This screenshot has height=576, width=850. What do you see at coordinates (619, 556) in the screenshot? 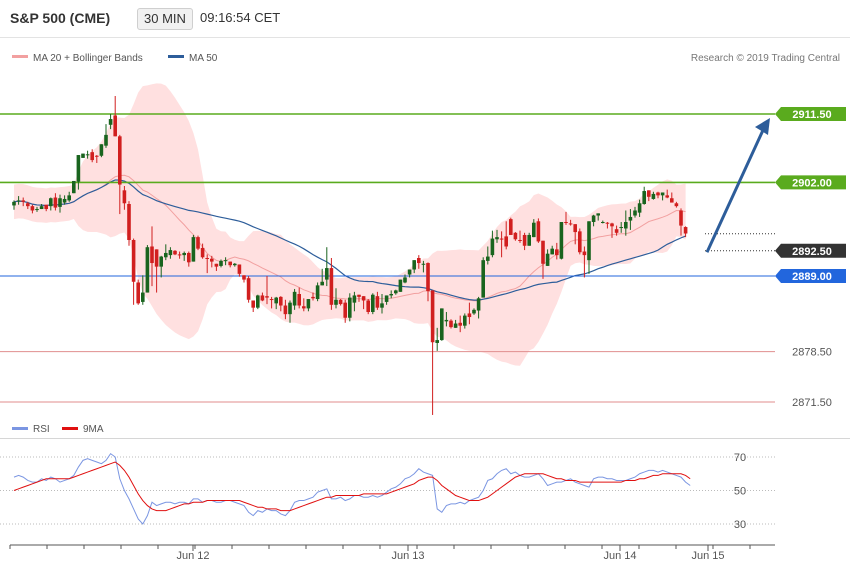
I see `date-label: Jun 14` at bounding box center [619, 556].